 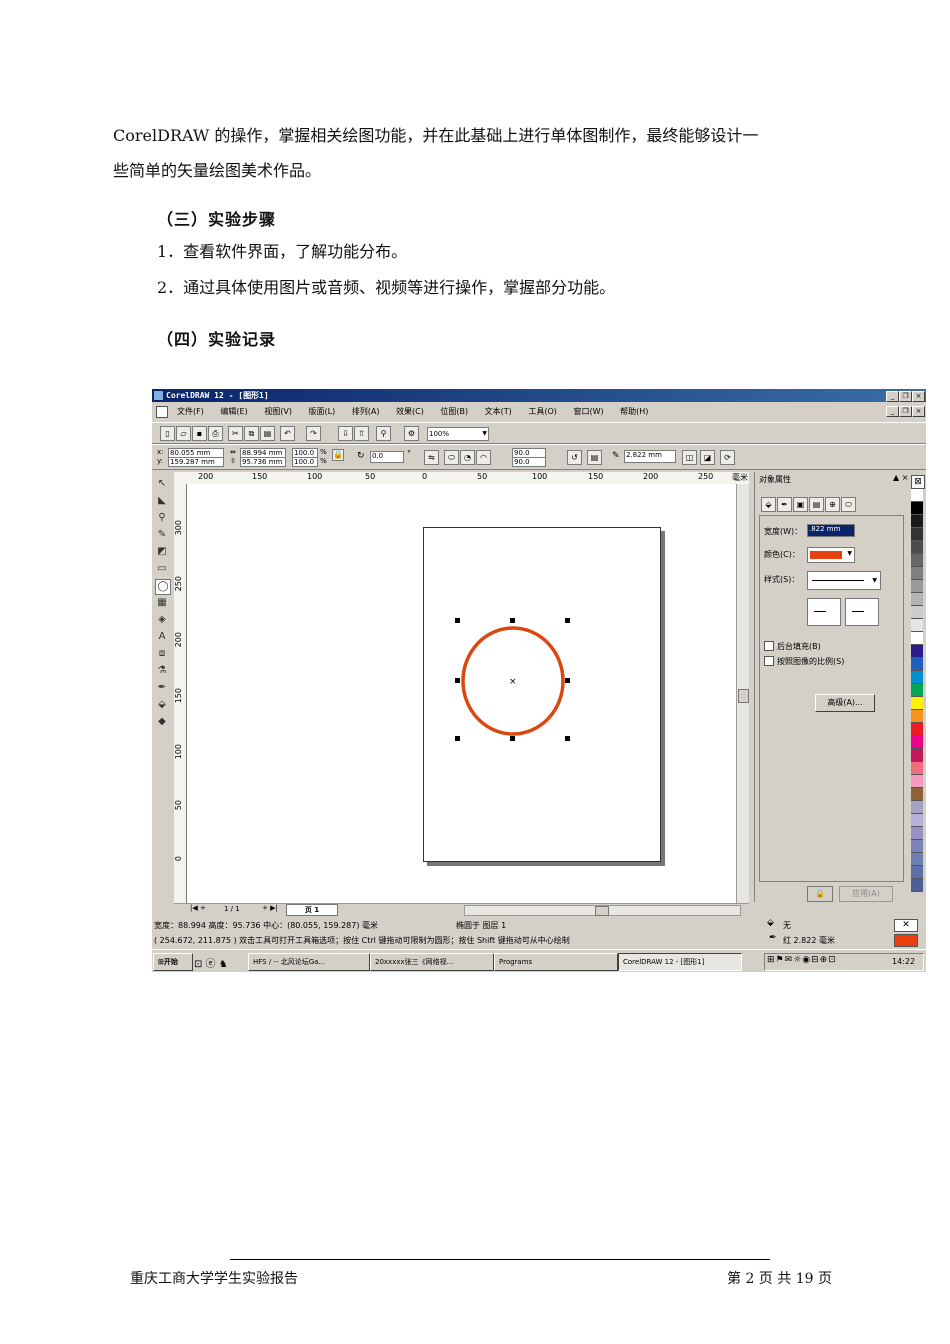 What do you see at coordinates (162, 705) in the screenshot?
I see `fill-tool-icon: ⬙` at bounding box center [162, 705].